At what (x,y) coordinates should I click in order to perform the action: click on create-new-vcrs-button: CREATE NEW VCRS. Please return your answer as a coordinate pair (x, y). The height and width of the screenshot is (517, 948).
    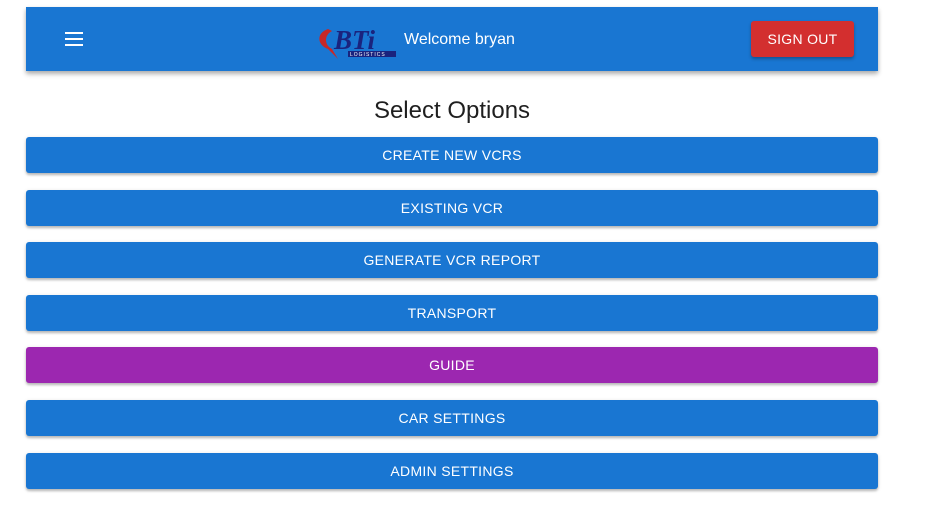
    Looking at the image, I should click on (452, 155).